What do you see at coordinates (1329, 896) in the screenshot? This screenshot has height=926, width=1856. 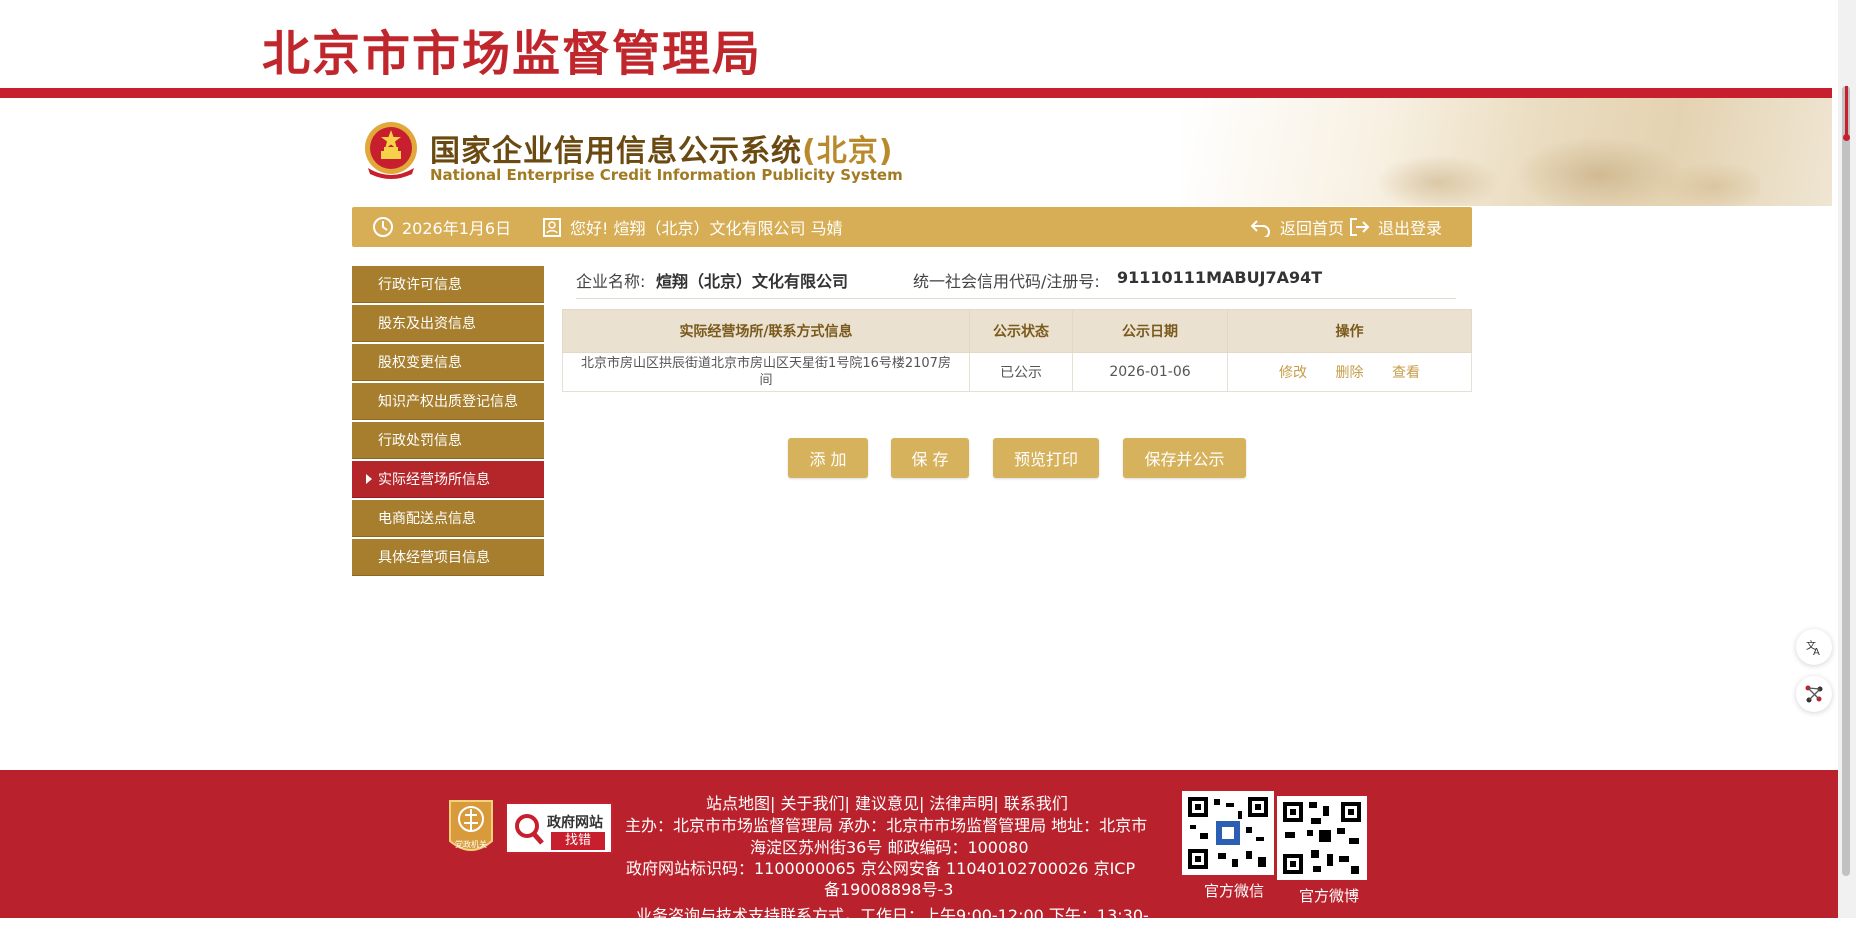 I see `weibo-caption: 官方微博` at bounding box center [1329, 896].